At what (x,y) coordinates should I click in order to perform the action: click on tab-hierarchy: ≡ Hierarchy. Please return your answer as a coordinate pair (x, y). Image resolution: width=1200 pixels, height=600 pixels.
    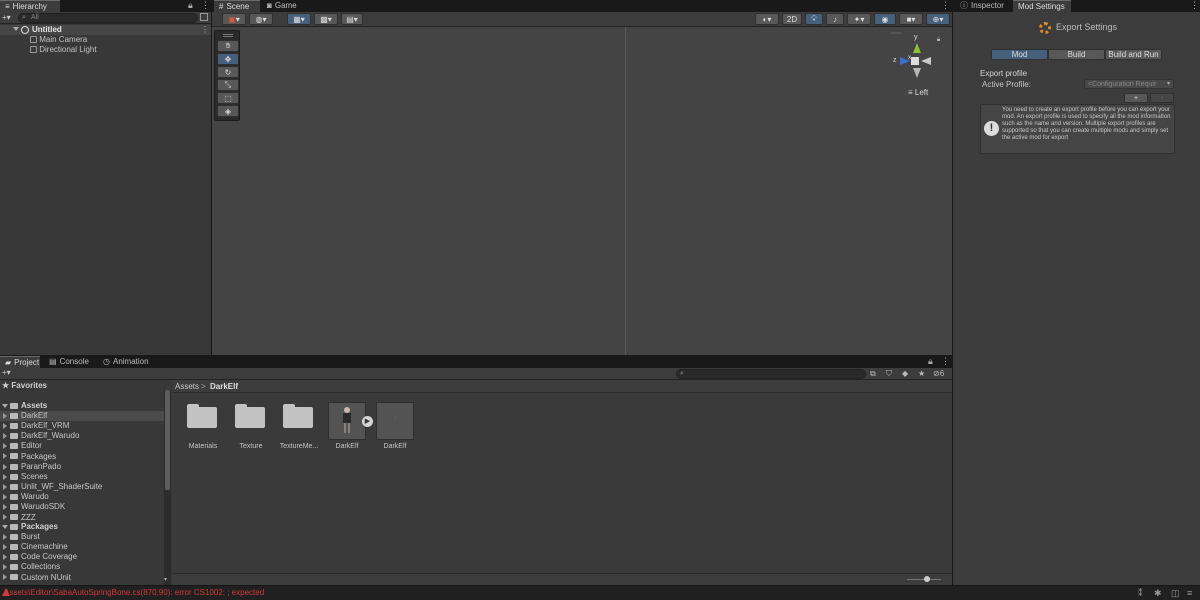
    Looking at the image, I should click on (30, 6).